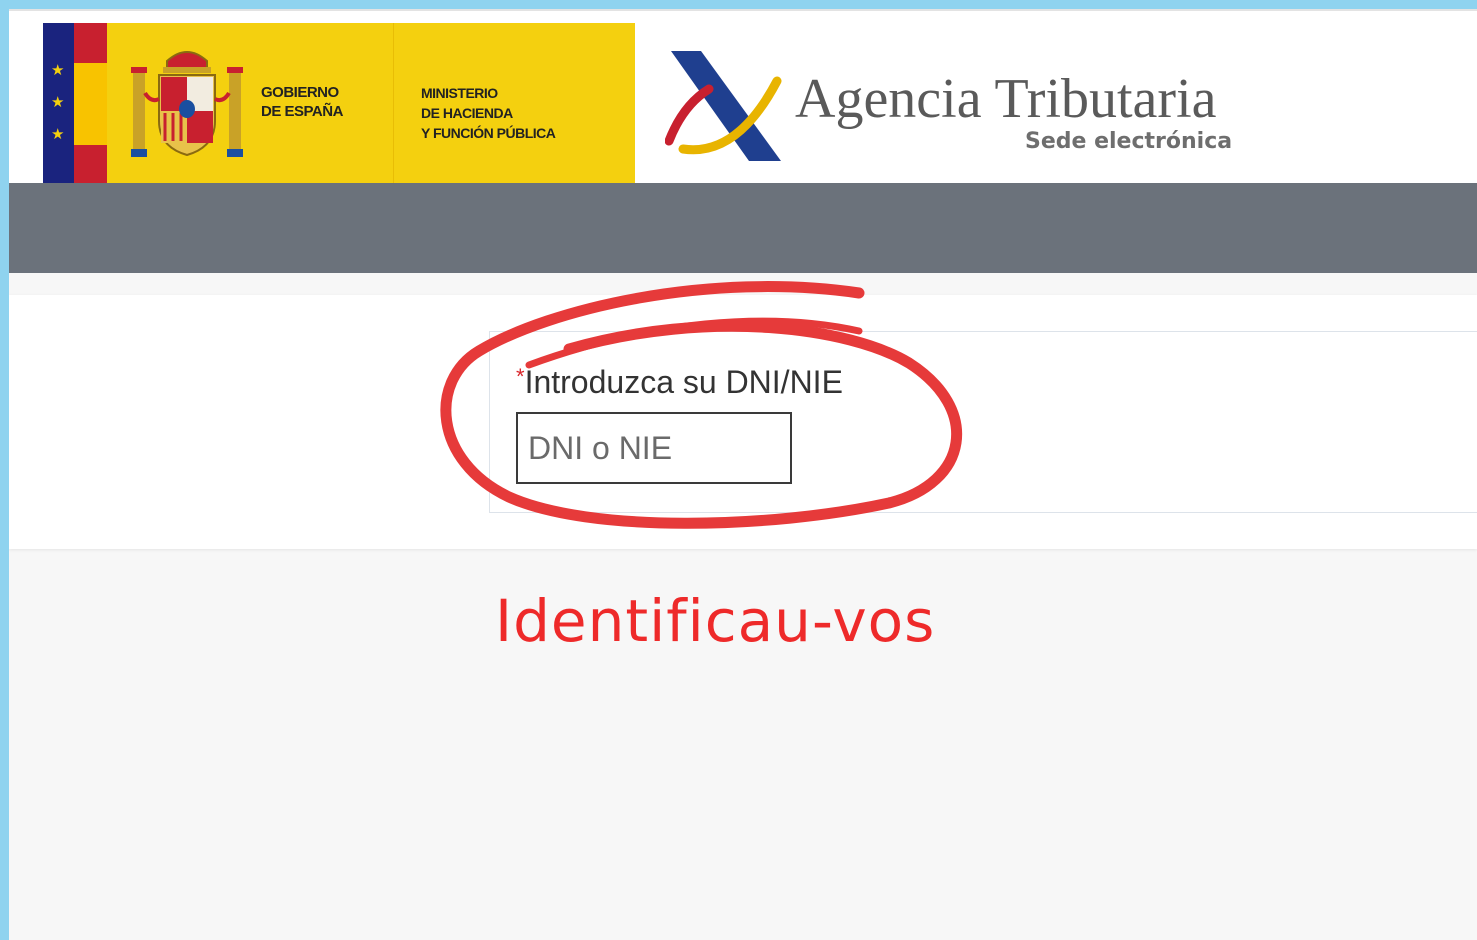  What do you see at coordinates (715, 621) in the screenshot?
I see `annotation-caption: Identificau-vos` at bounding box center [715, 621].